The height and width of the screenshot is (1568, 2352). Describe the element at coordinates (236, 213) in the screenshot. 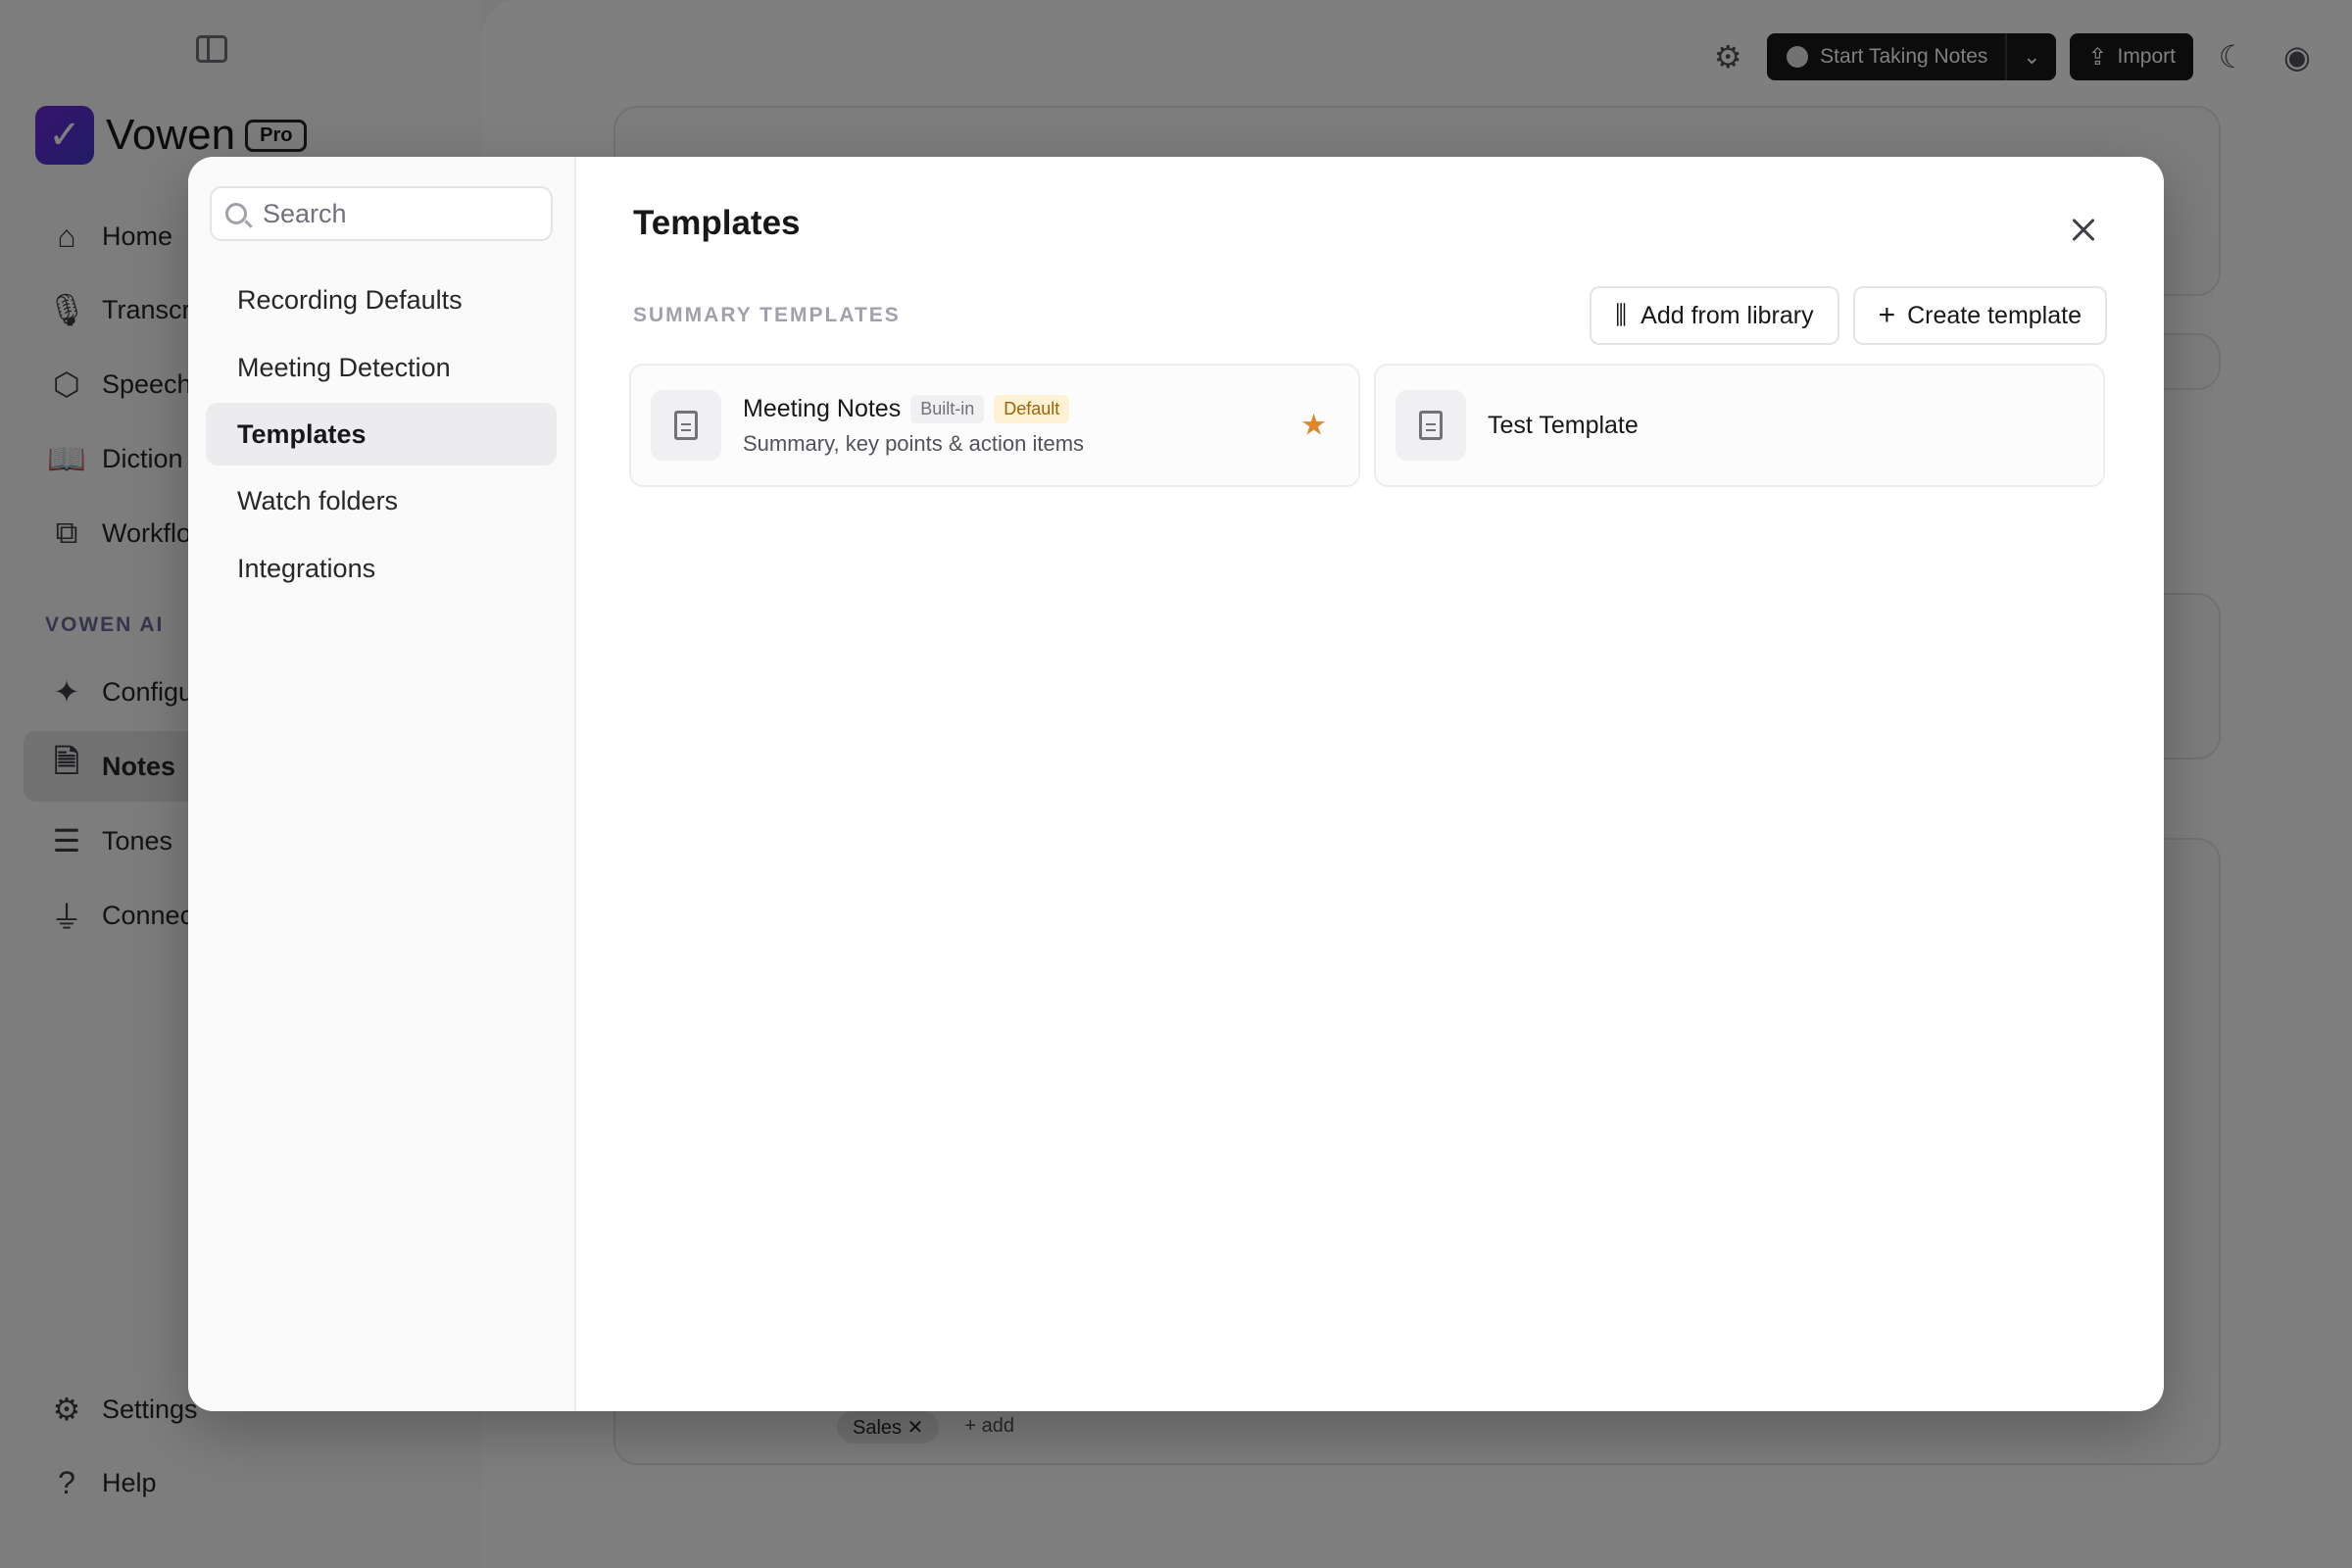

I see `search-icon` at that location.